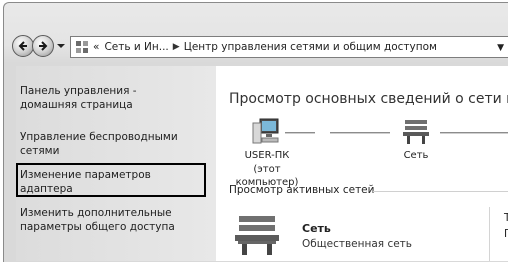 The image size is (508, 262). What do you see at coordinates (506, 234) in the screenshot?
I see `truncated-text: Г` at bounding box center [506, 234].